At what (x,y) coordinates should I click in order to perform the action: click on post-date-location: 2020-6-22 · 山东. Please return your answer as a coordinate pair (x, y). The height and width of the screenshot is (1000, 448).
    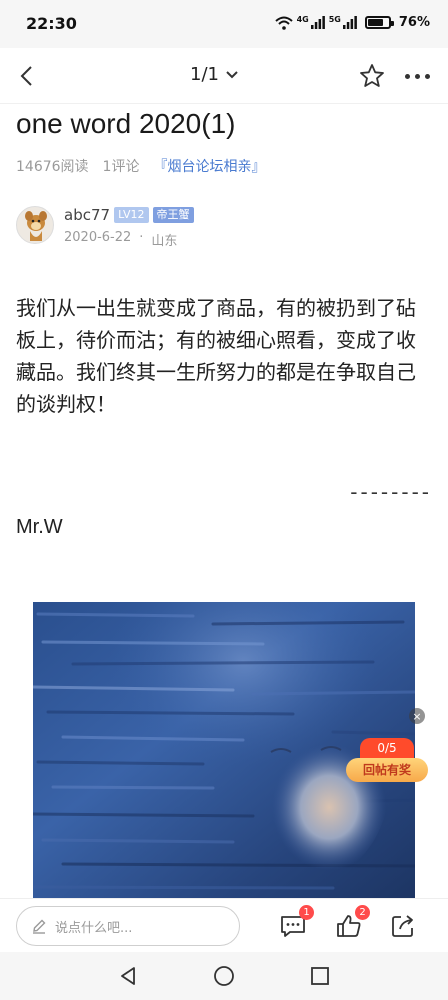
    Looking at the image, I should click on (120, 239).